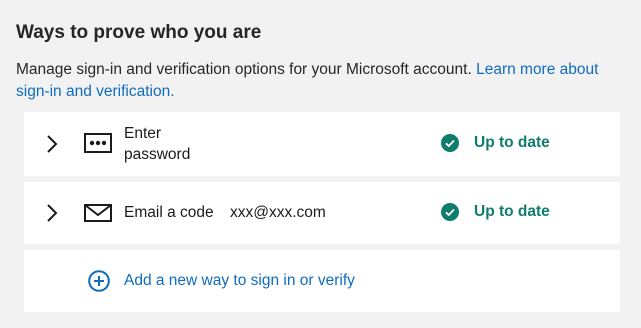 This screenshot has height=328, width=641. What do you see at coordinates (169, 212) in the screenshot?
I see `method-label: Email a code` at bounding box center [169, 212].